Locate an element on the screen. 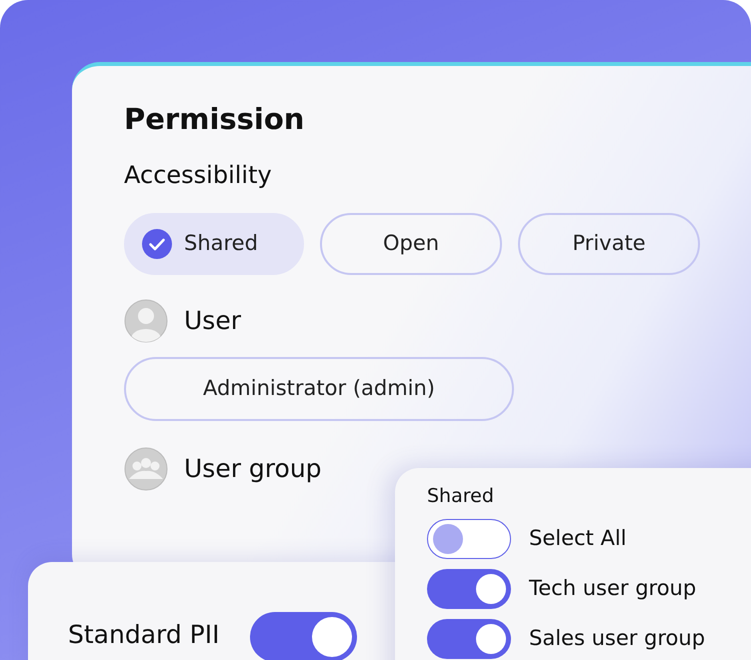 The image size is (751, 660). accessibility-option: Private is located at coordinates (609, 243).